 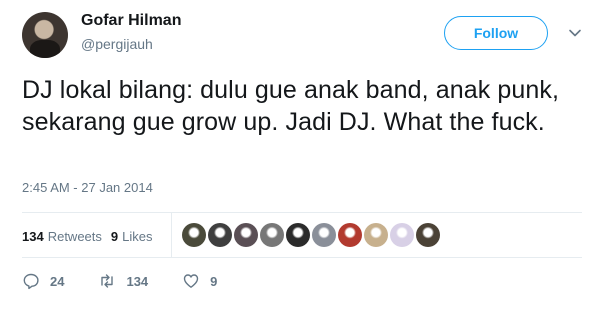 I want to click on likes-stat: 9 Likes, so click(x=132, y=236).